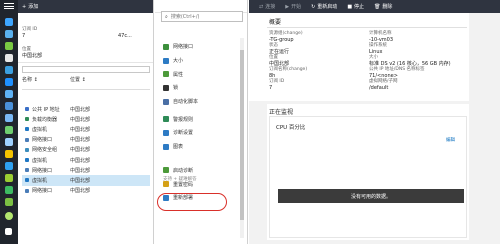 This screenshot has width=500, height=244. I want to click on menu-item-properties: 属性, so click(203, 74).